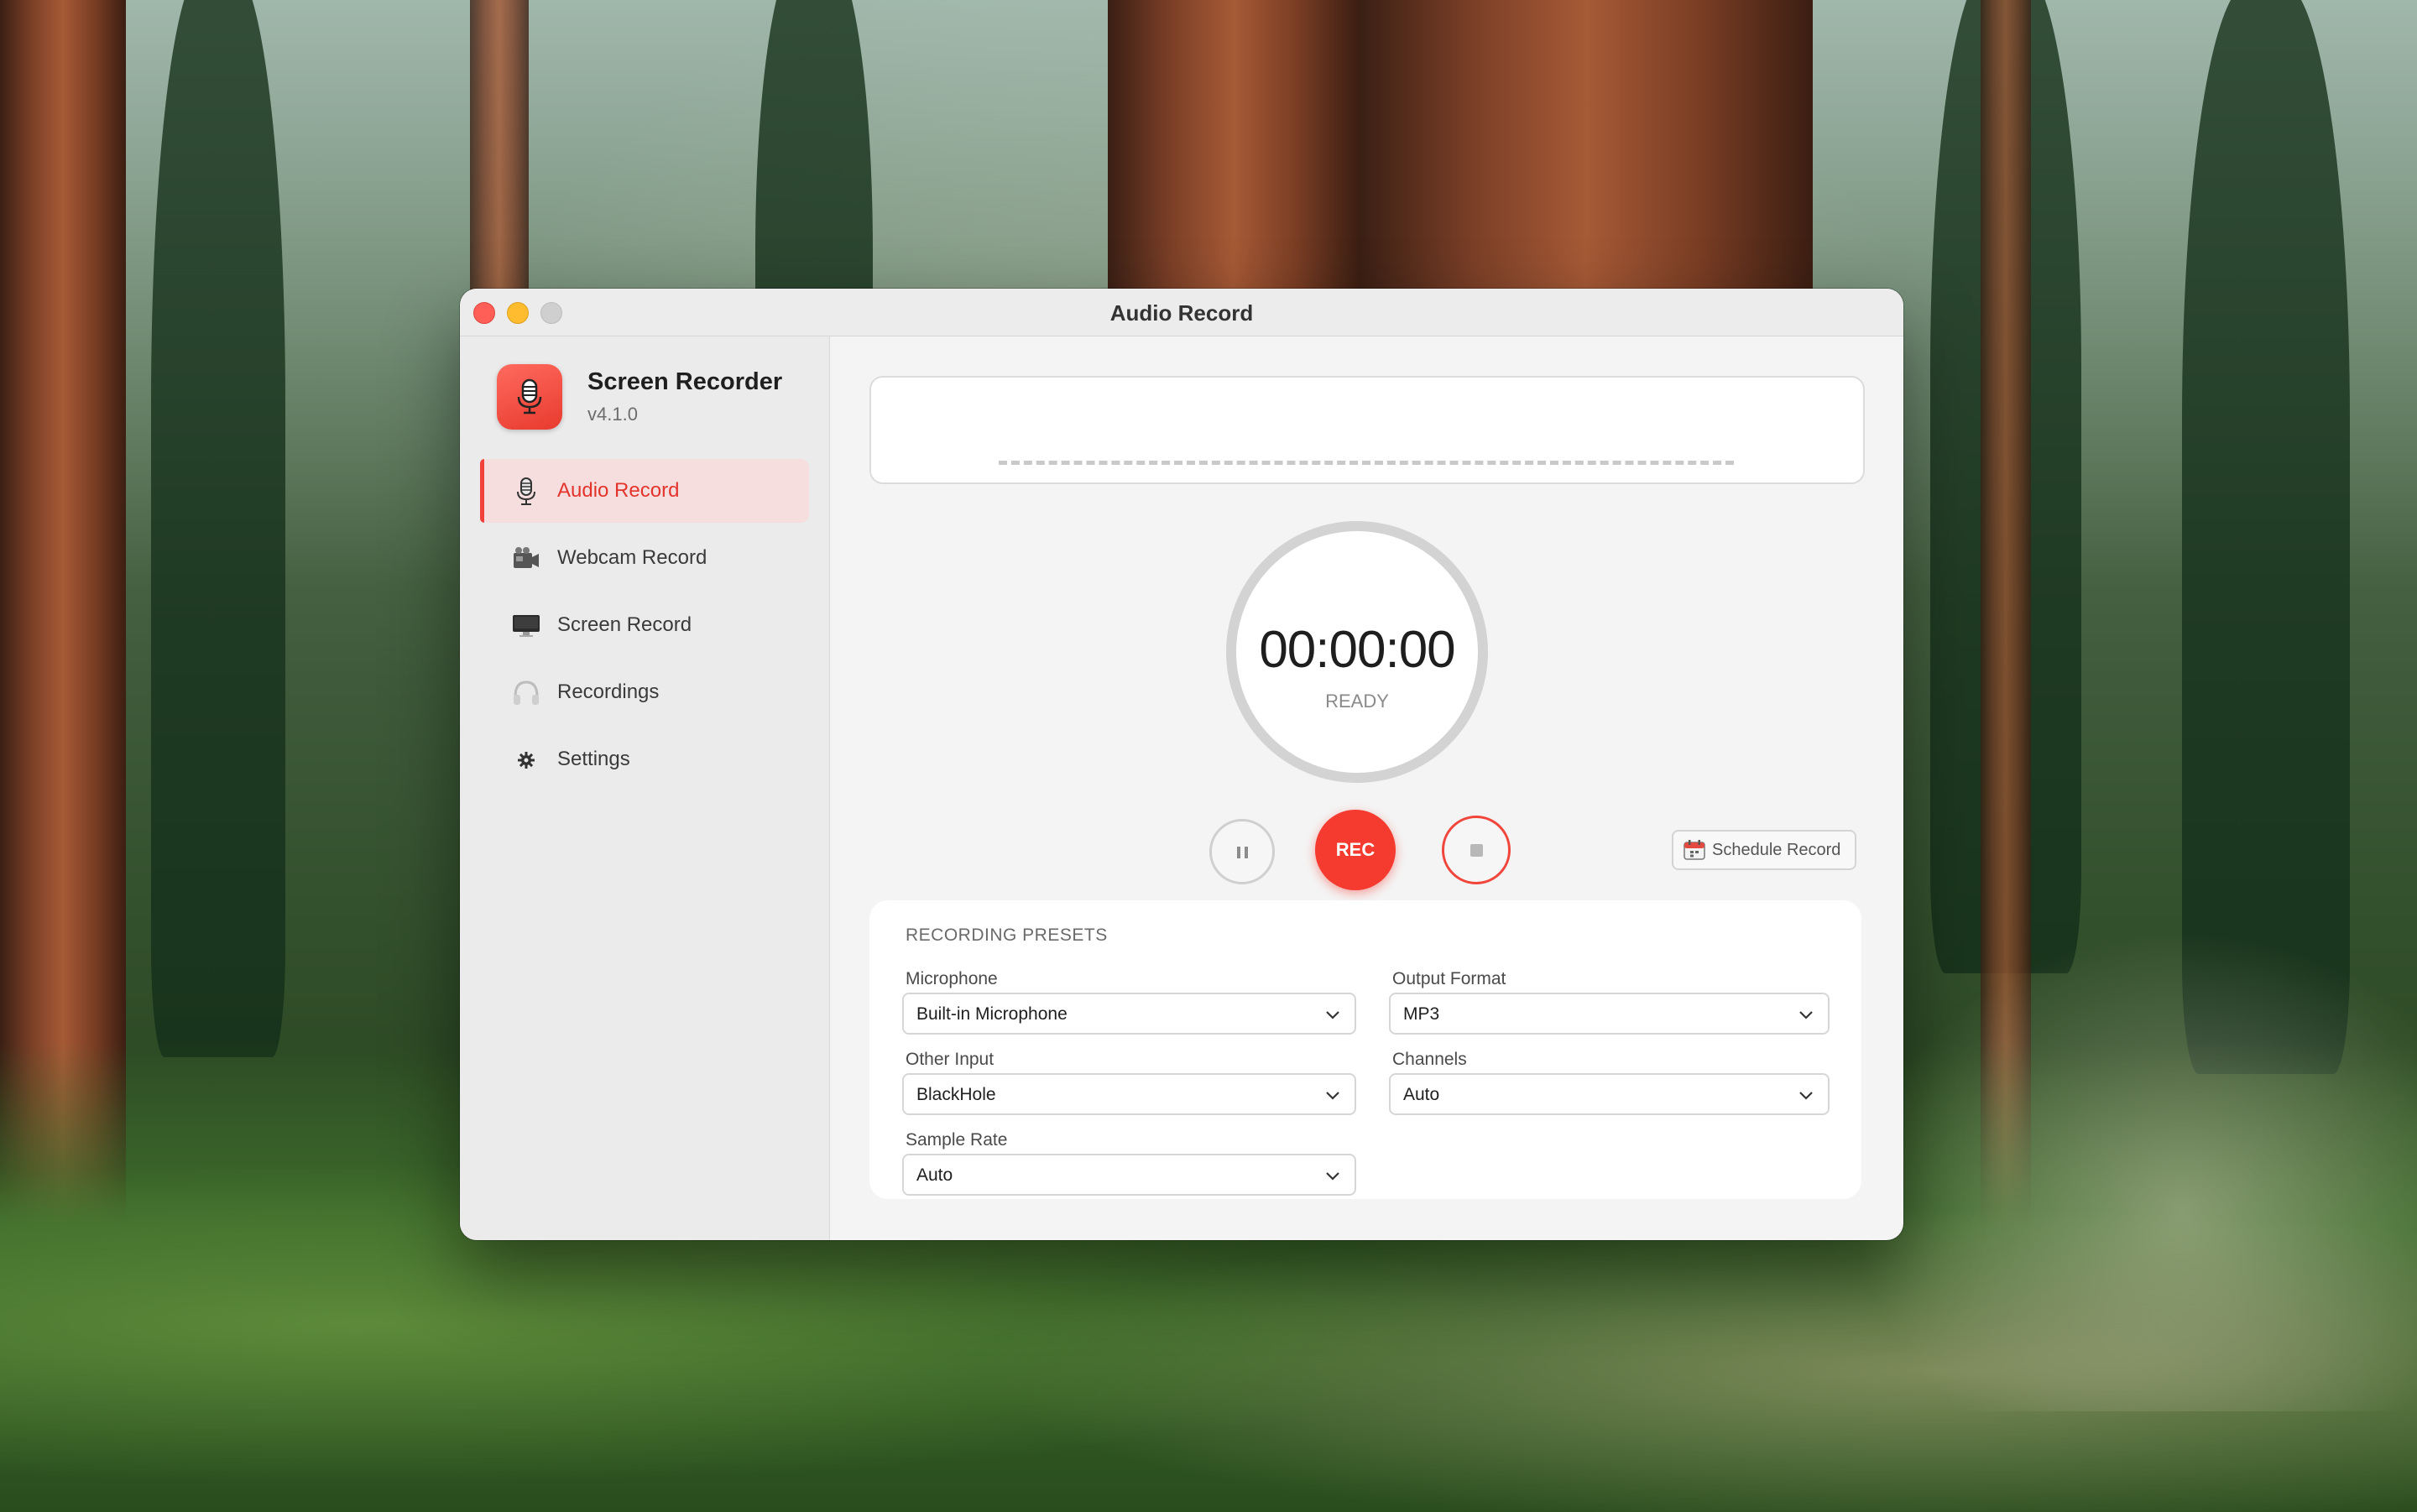 The height and width of the screenshot is (1512, 2417). Describe the element at coordinates (950, 1060) in the screenshot. I see `other-input-label: Other Input` at that location.